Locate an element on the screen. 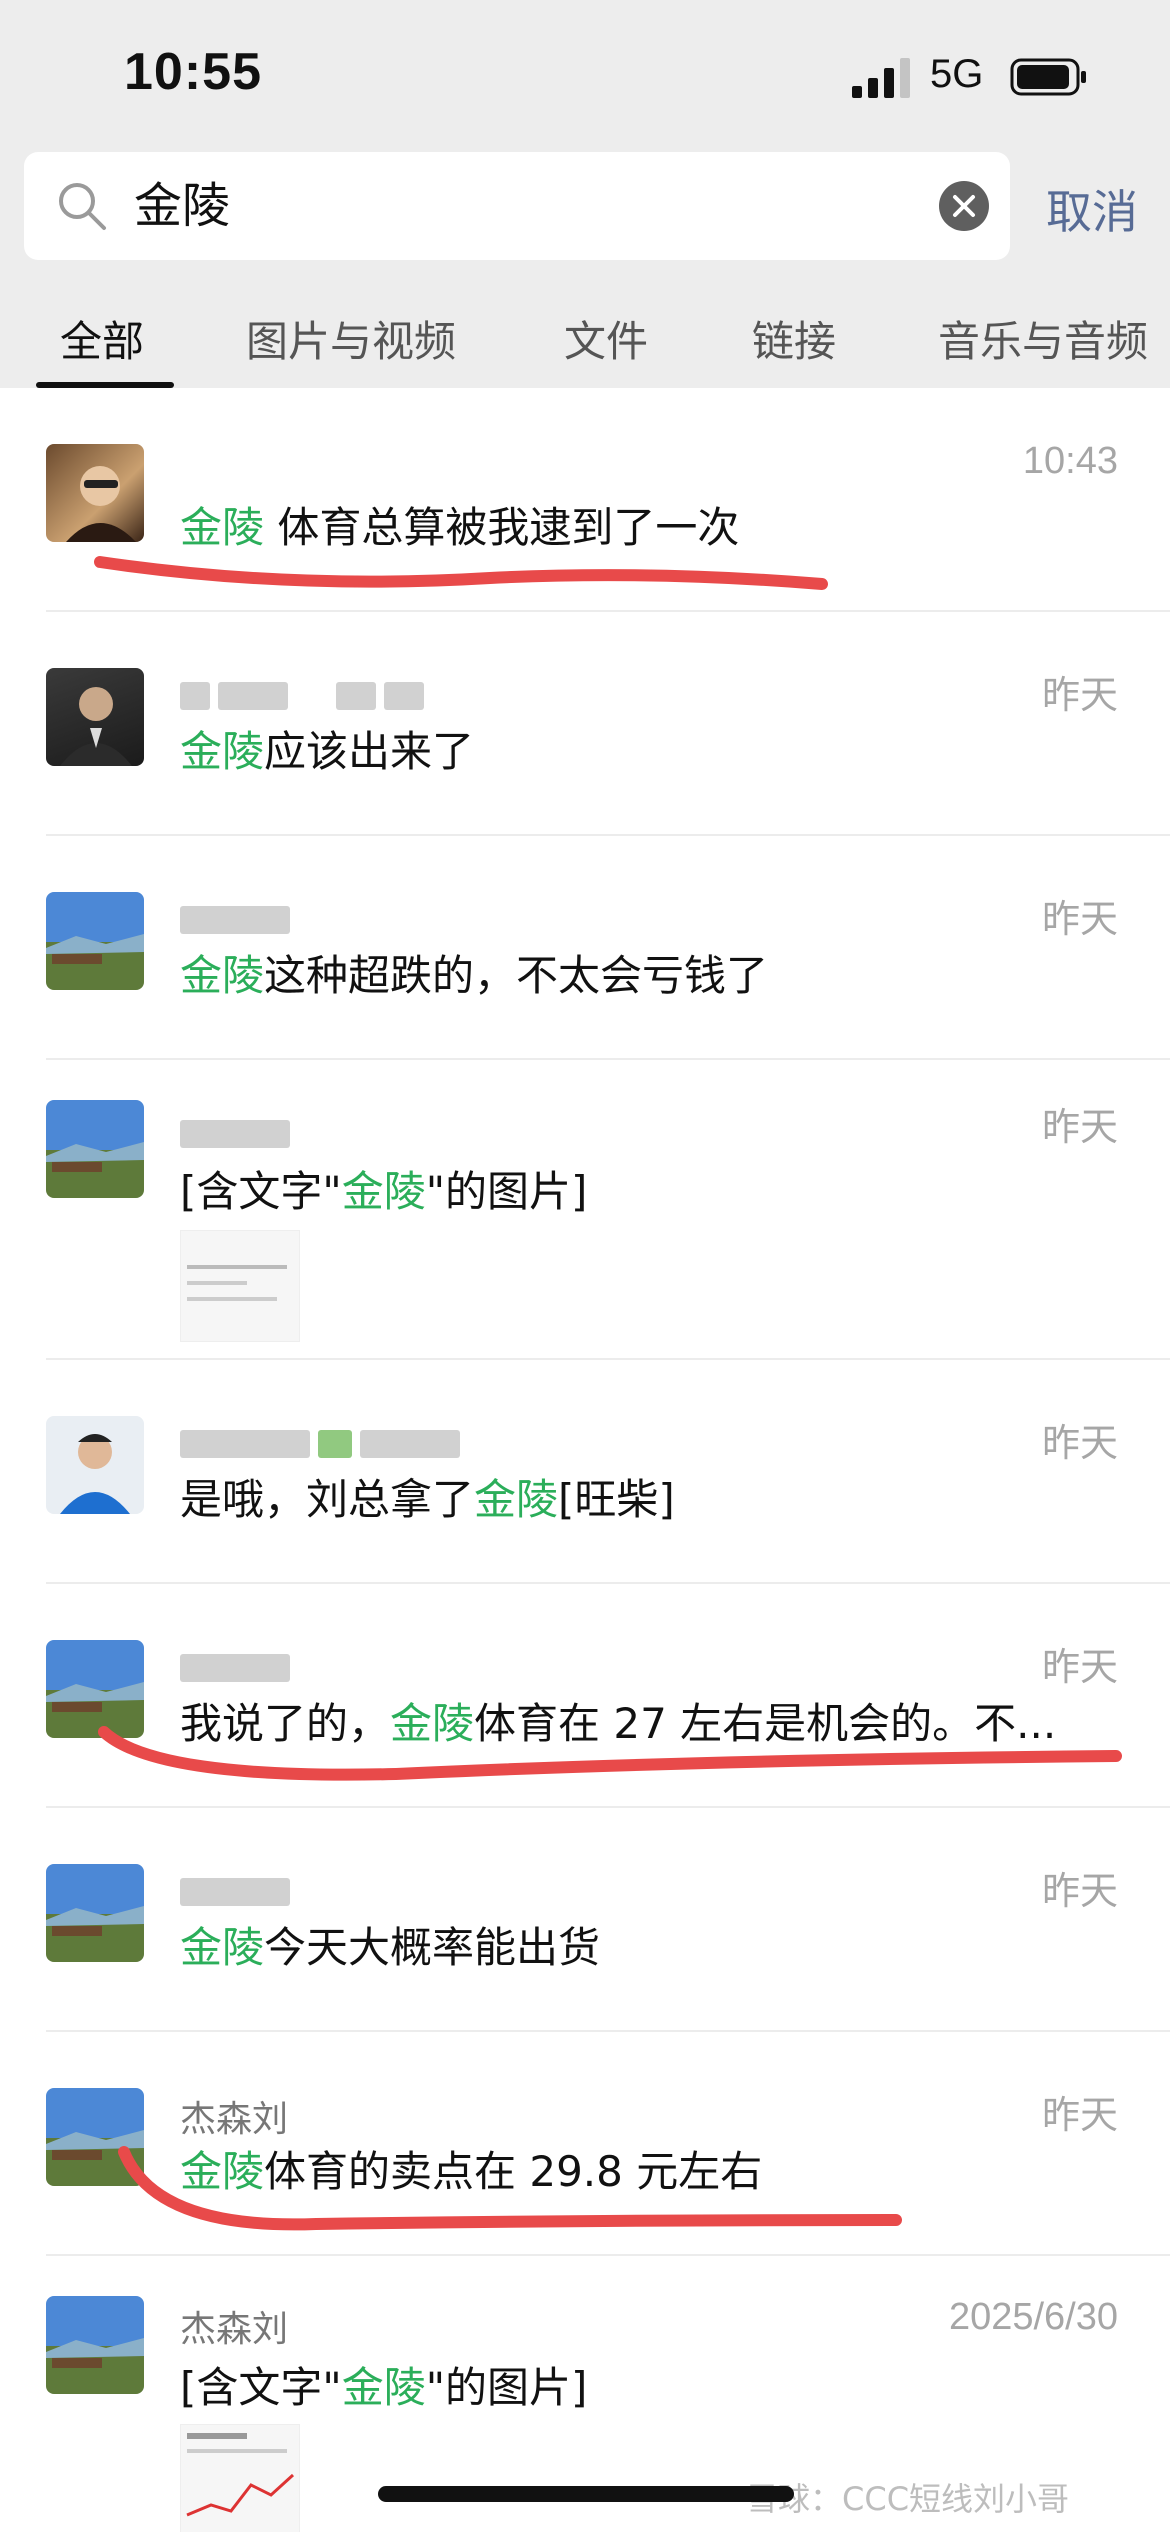  result-row: 昨天 是哦，刘总拿了金陵[旺柴] is located at coordinates (585, 1472).